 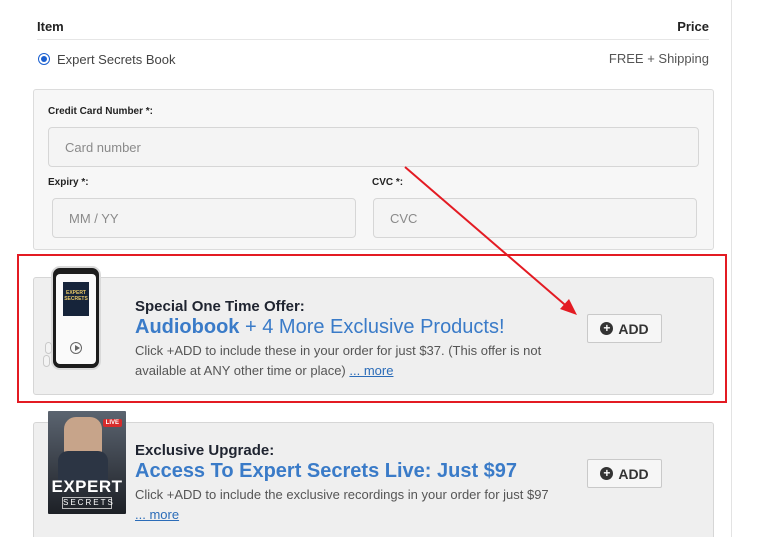 I want to click on add-live-upgrade-button: + ADD, so click(x=624, y=473).